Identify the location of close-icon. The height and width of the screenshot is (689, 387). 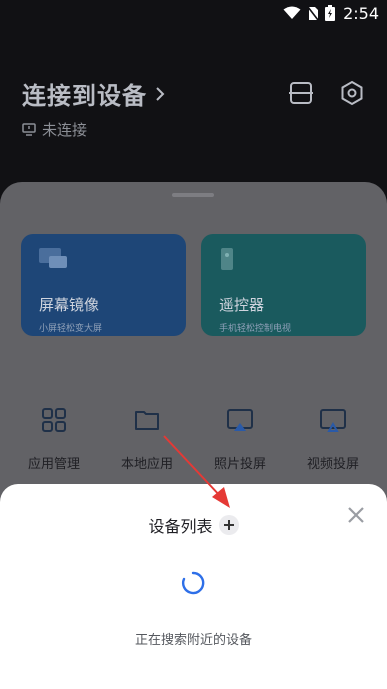
(356, 515).